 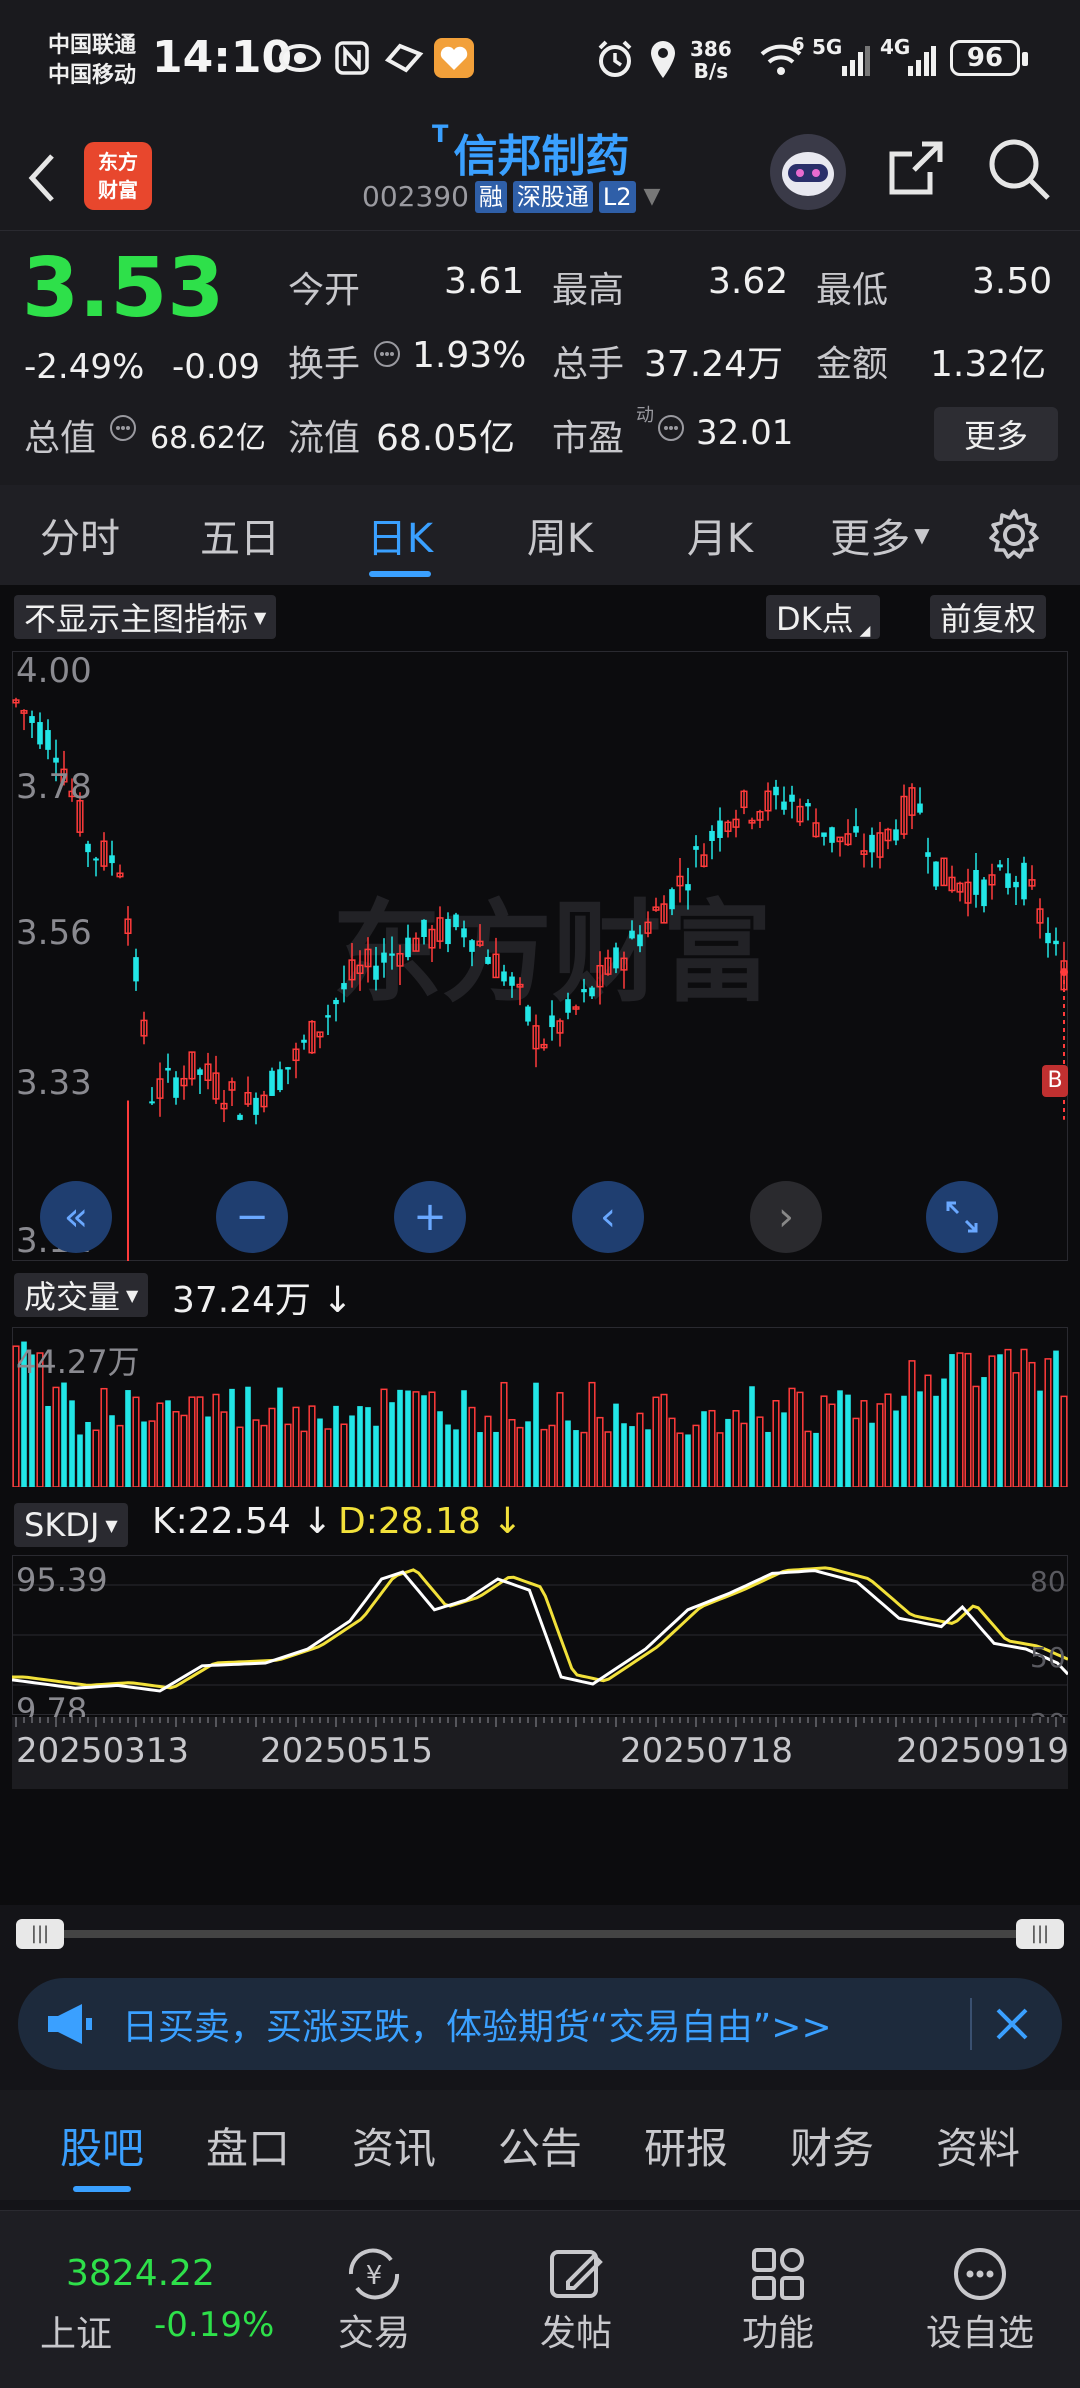 What do you see at coordinates (118, 176) in the screenshot?
I see `app-logo: 东方 财富` at bounding box center [118, 176].